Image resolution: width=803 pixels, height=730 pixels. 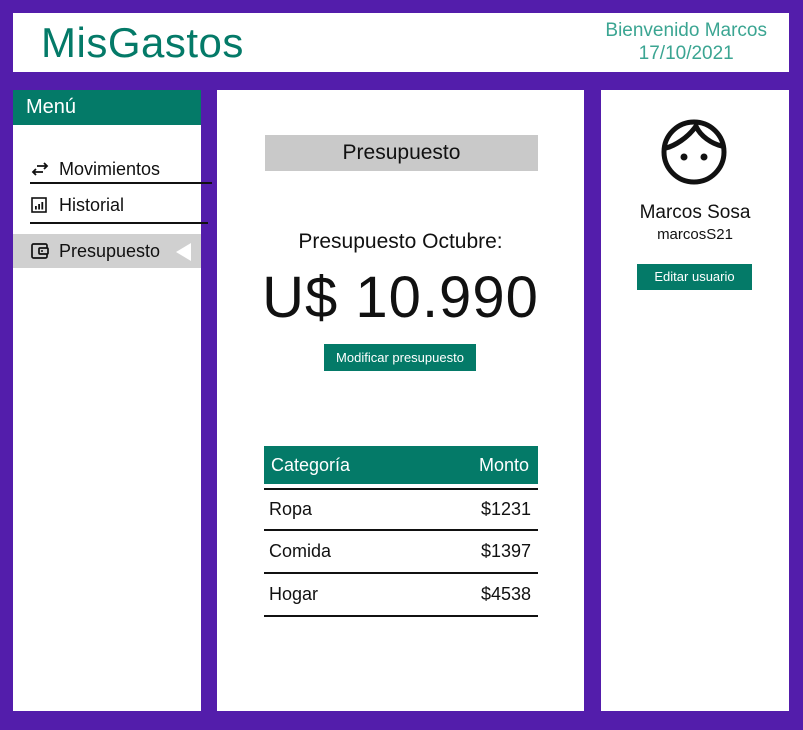 What do you see at coordinates (401, 153) in the screenshot?
I see `section-title: Presupuesto` at bounding box center [401, 153].